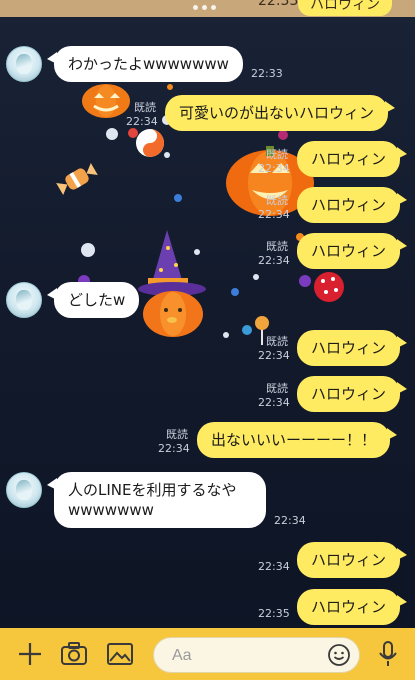 The height and width of the screenshot is (680, 415). I want to click on message-meta: 22:35, so click(274, 614).